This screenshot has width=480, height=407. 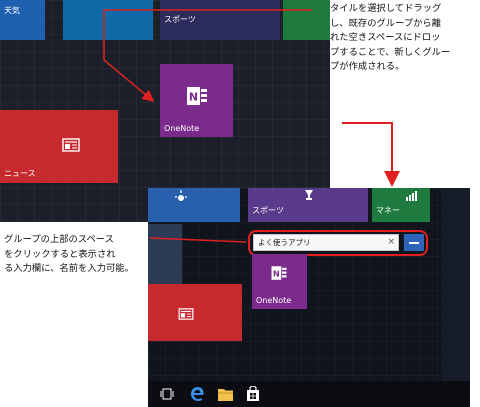 What do you see at coordinates (198, 240) in the screenshot?
I see `input-callout-line` at bounding box center [198, 240].